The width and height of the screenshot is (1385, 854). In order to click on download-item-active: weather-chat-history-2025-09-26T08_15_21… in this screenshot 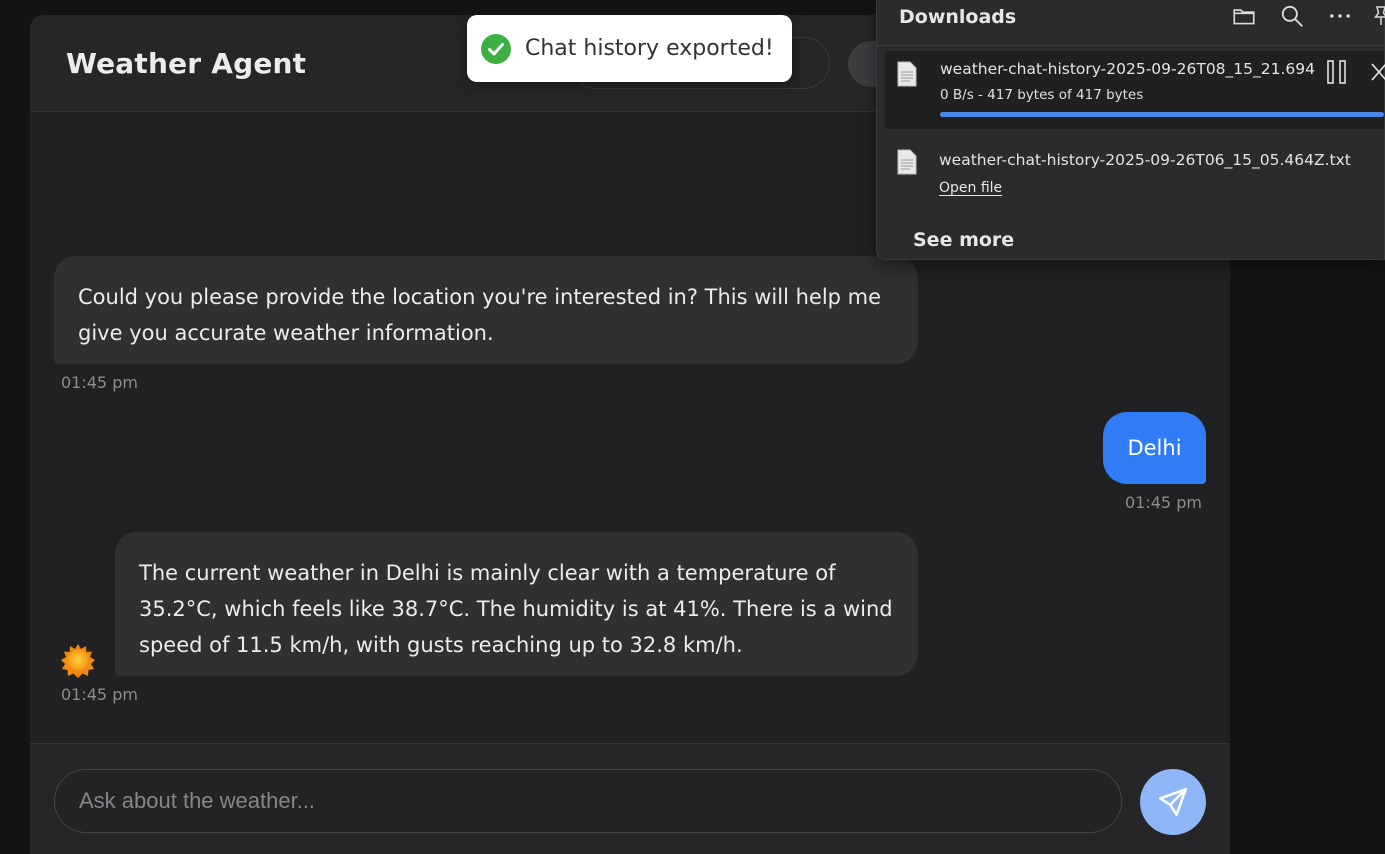, I will do `click(1135, 90)`.